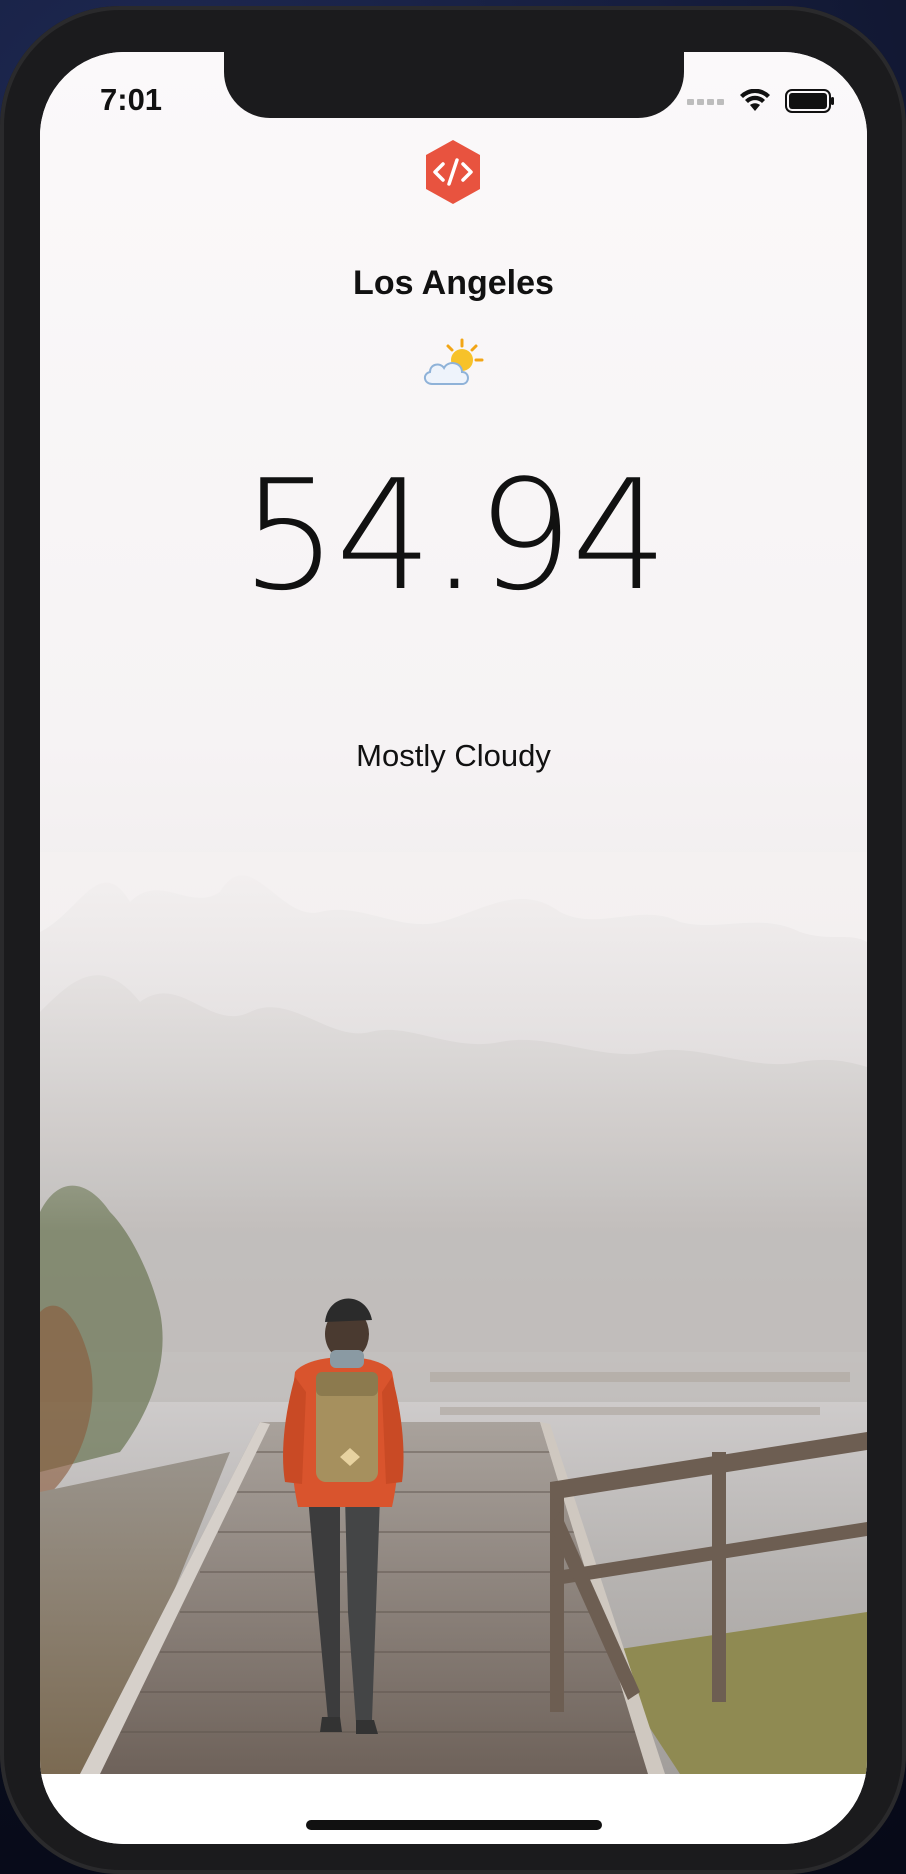 This screenshot has width=906, height=1874. Describe the element at coordinates (453, 283) in the screenshot. I see `city-name: Los Angeles` at that location.